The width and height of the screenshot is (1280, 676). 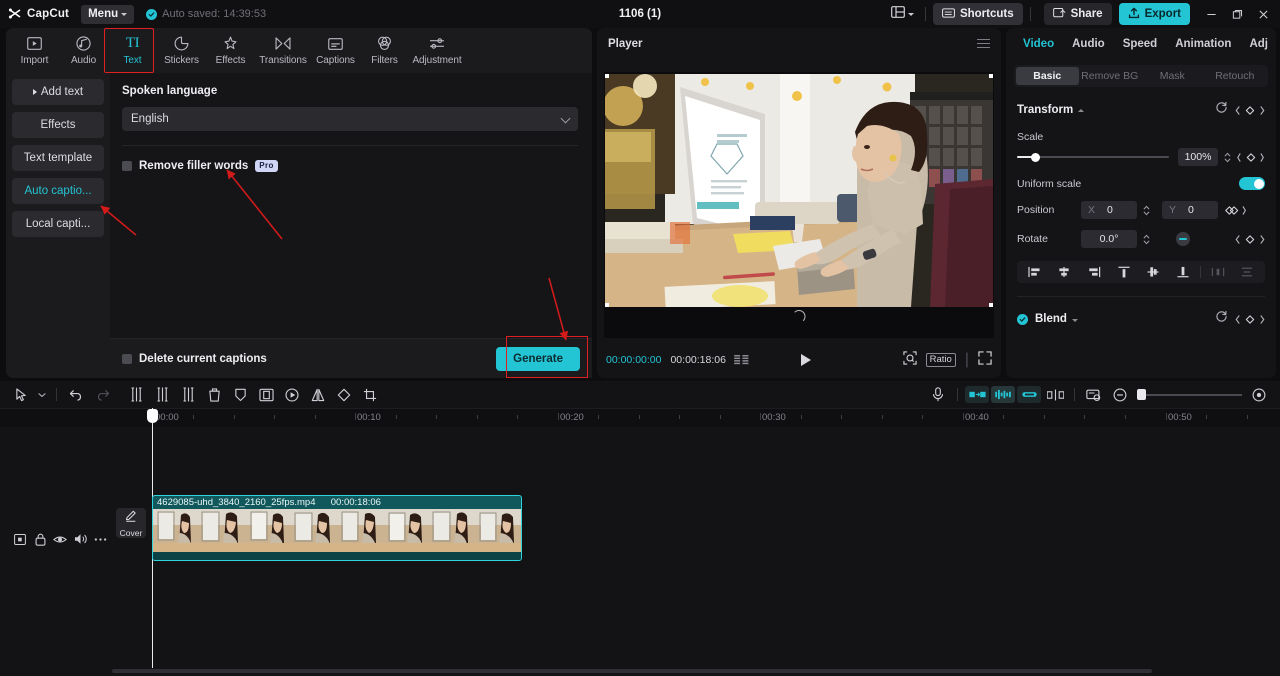 What do you see at coordinates (1183, 272) in the screenshot?
I see `align-bottom-icon` at bounding box center [1183, 272].